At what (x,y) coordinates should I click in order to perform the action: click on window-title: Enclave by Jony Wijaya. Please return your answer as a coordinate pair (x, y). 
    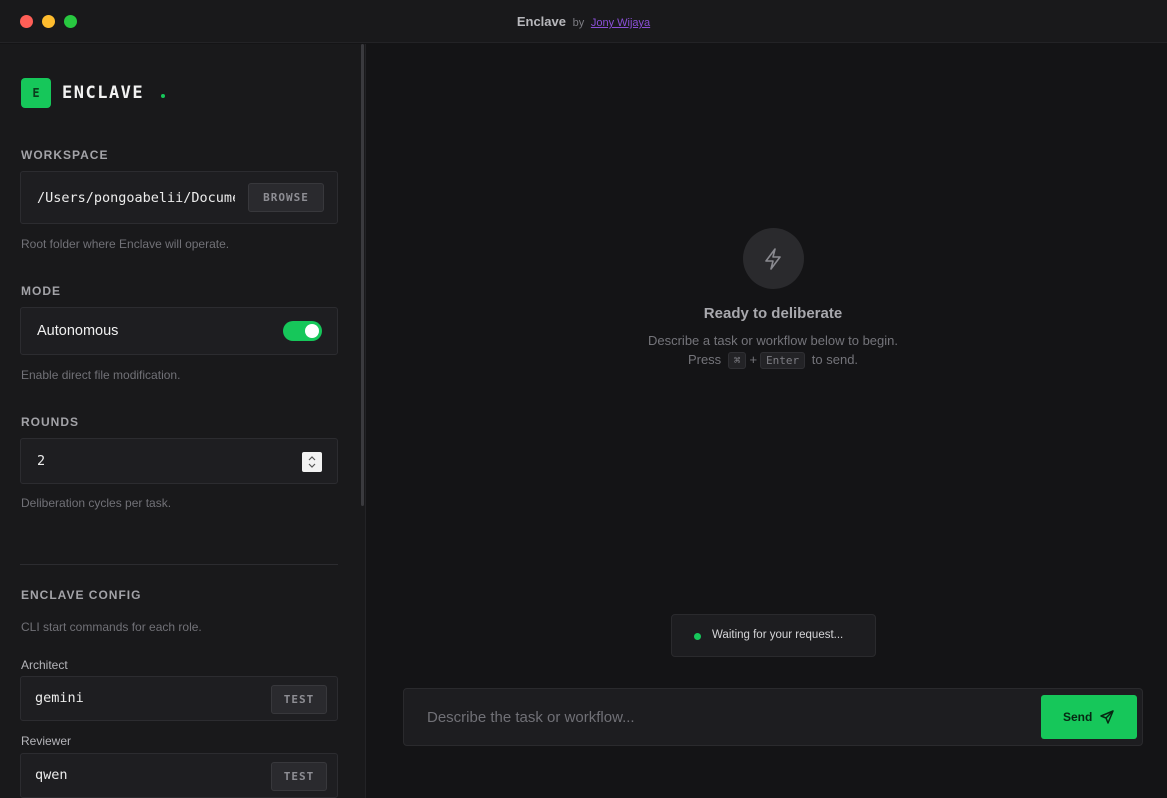
    Looking at the image, I should click on (583, 21).